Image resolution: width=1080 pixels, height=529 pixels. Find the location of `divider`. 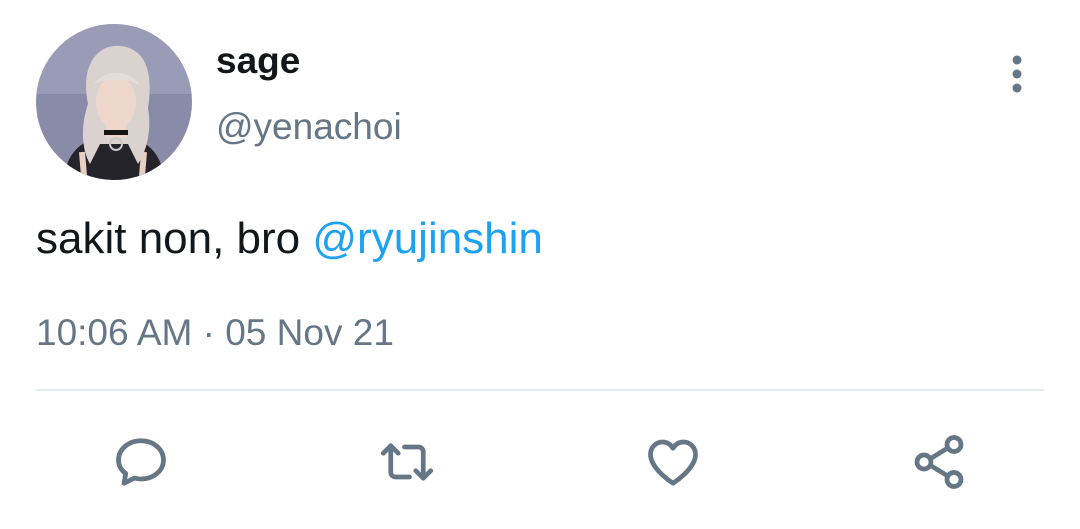

divider is located at coordinates (540, 390).